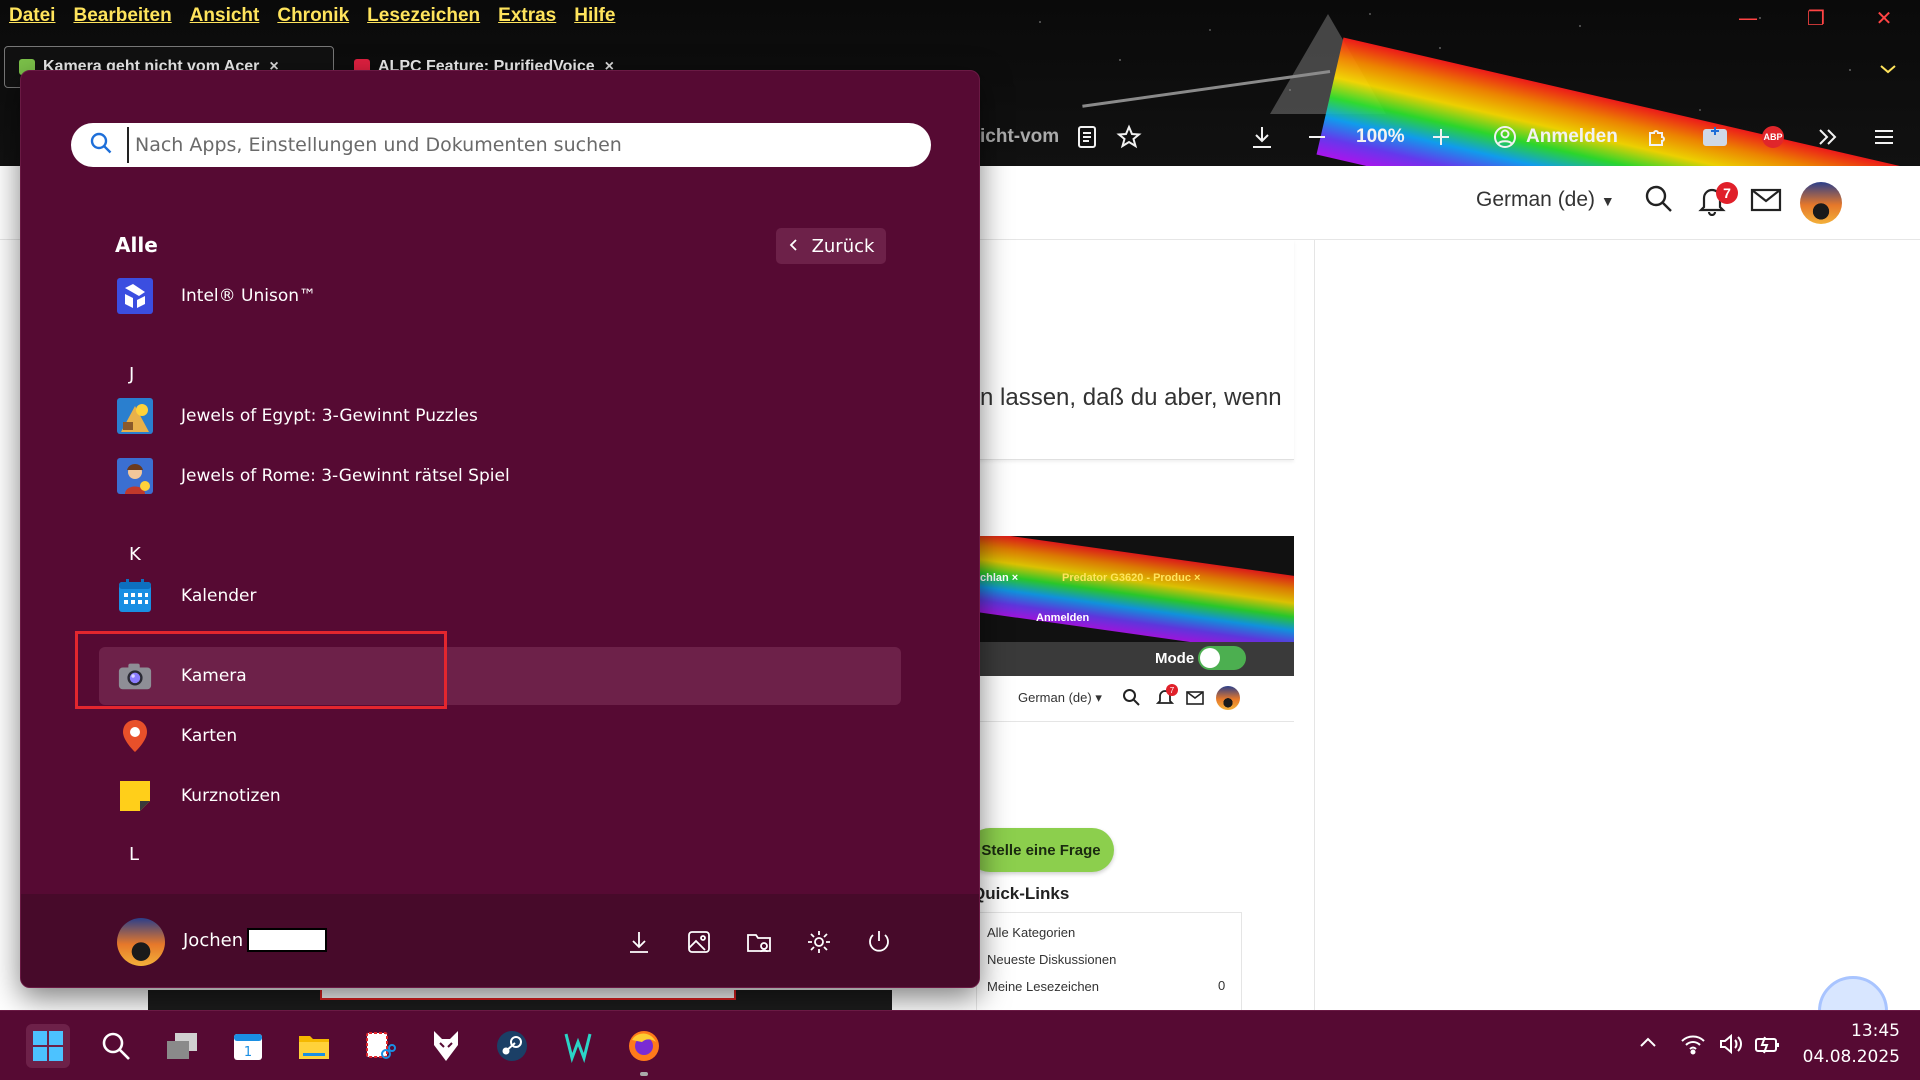  I want to click on letter-header-k: K, so click(135, 554).